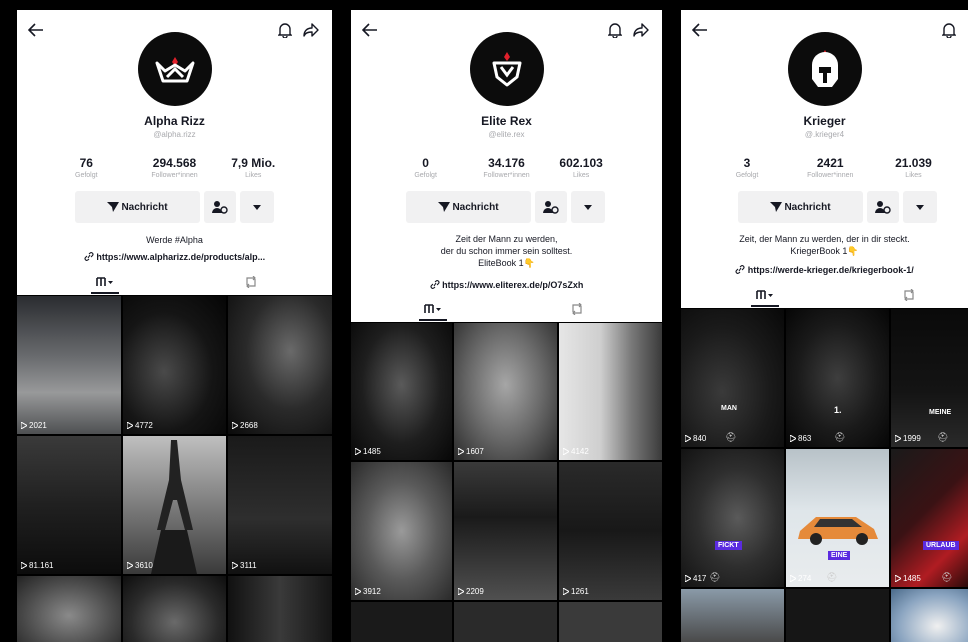  What do you see at coordinates (830, 175) in the screenshot?
I see `stat-label: Follower*innen` at bounding box center [830, 175].